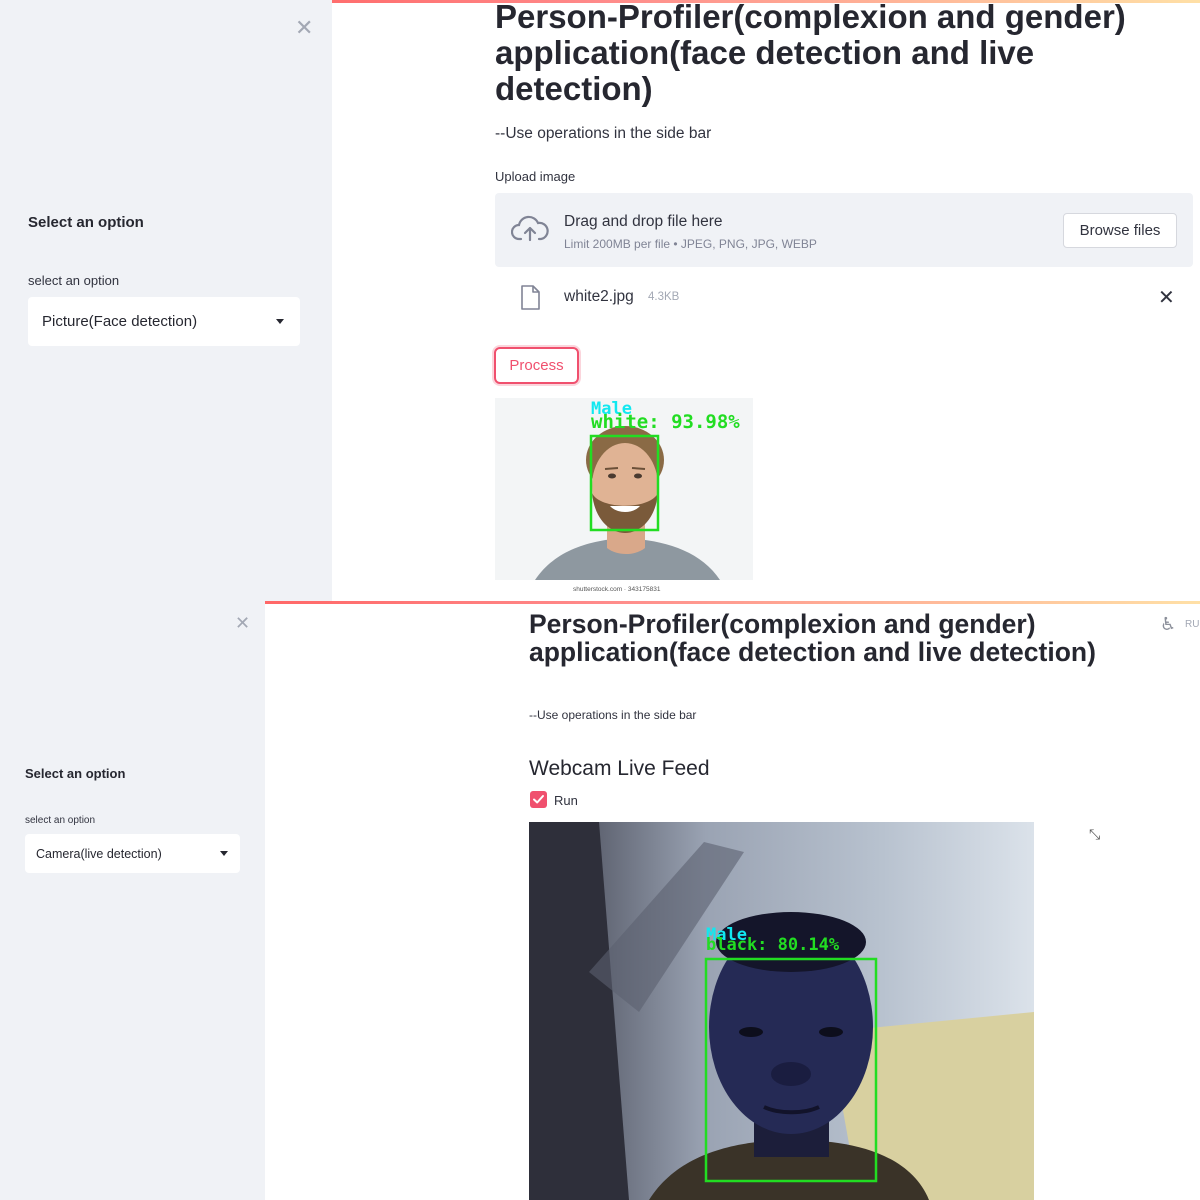 This screenshot has width=1200, height=1200. Describe the element at coordinates (665, 422) in the screenshot. I see `complexion-label: white: 93.98%` at that location.